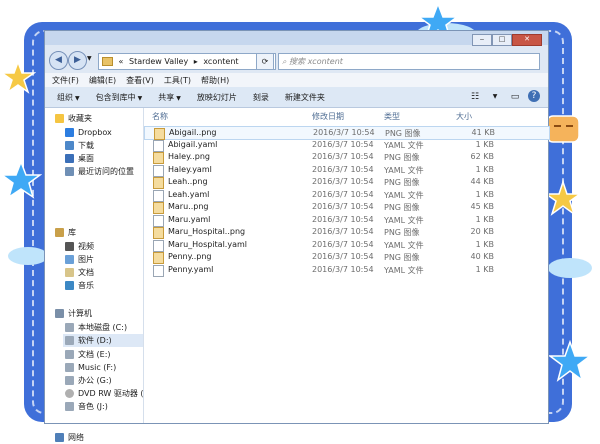 The image size is (600, 444). What do you see at coordinates (76, 437) in the screenshot?
I see `sidebar-network-label: 网络` at bounding box center [76, 437].